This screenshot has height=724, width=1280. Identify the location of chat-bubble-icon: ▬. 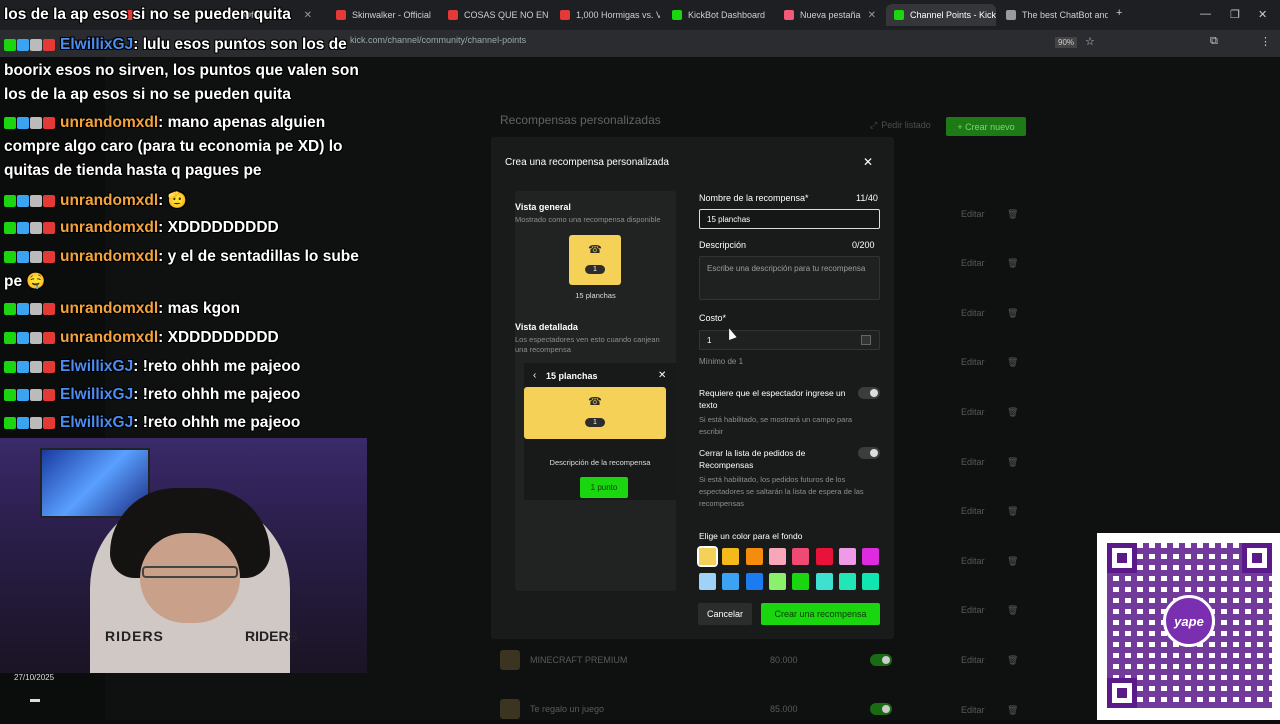
(35, 699).